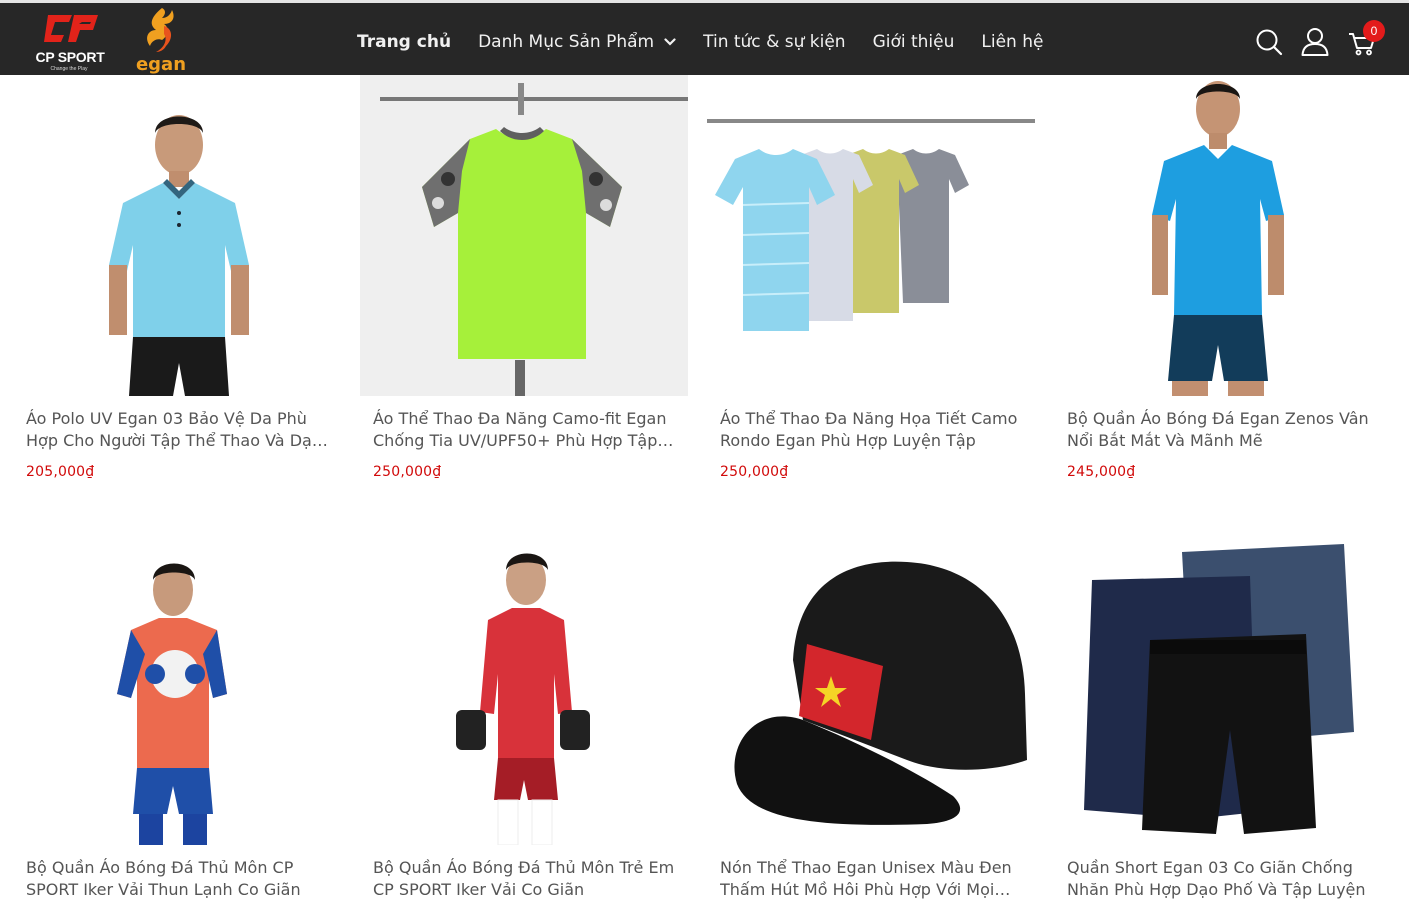 The image size is (1409, 909). I want to click on cp-sport-wordmark: CP SPORT, so click(70, 57).